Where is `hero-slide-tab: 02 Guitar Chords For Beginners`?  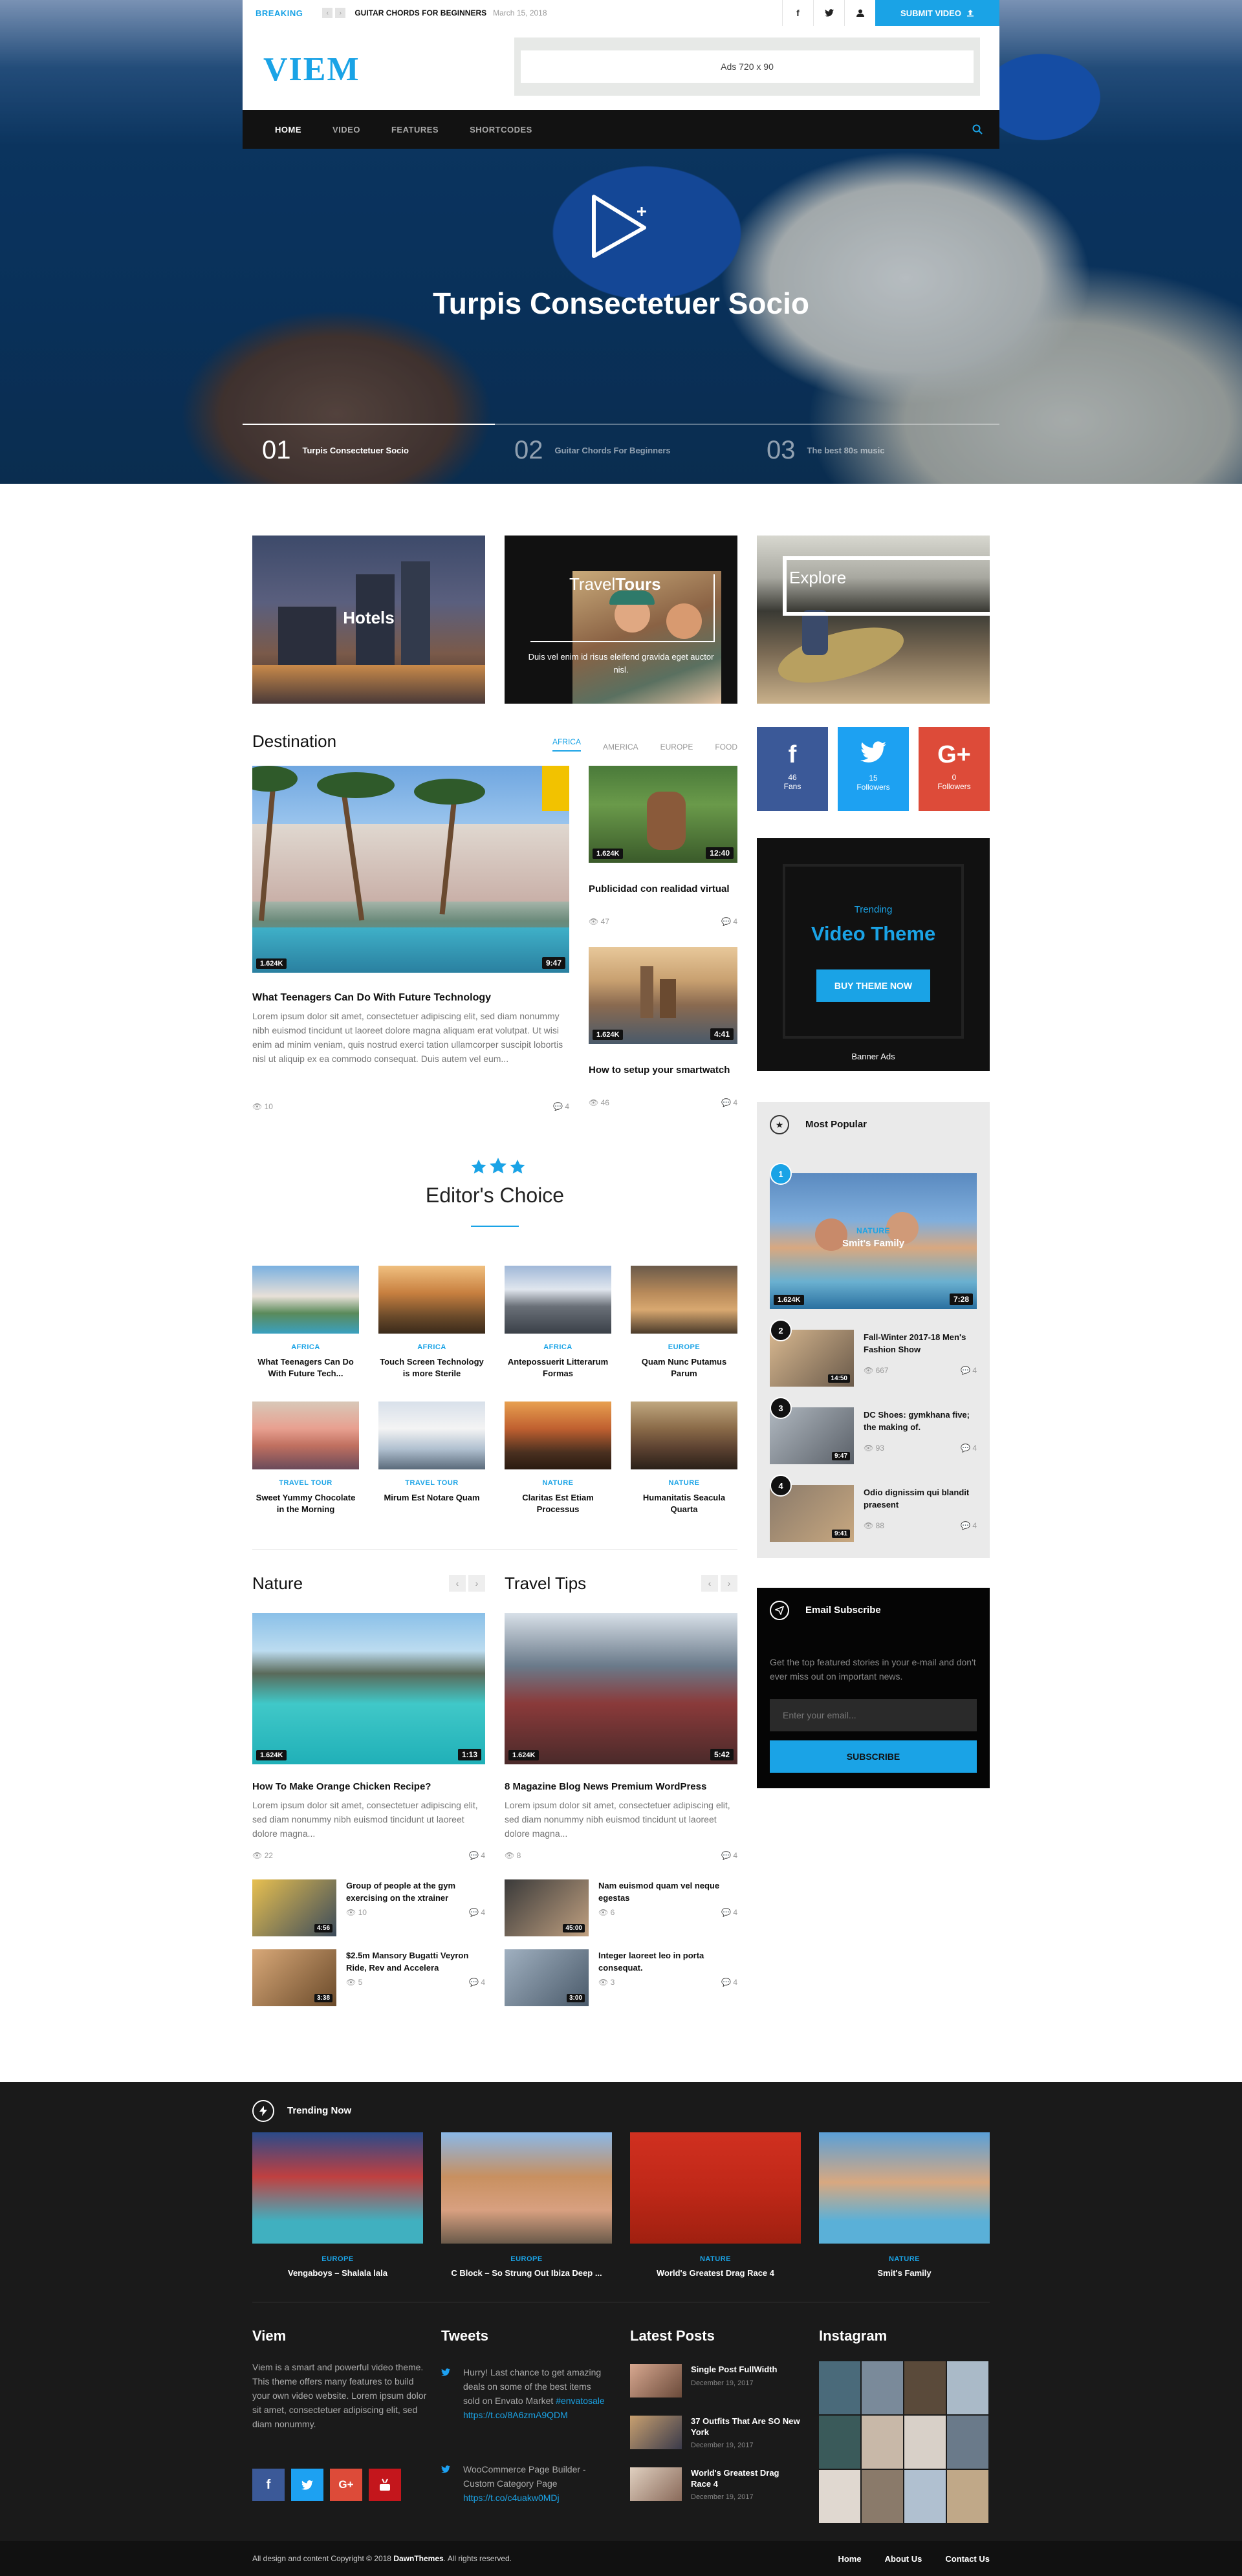 hero-slide-tab: 02 Guitar Chords For Beginners is located at coordinates (621, 449).